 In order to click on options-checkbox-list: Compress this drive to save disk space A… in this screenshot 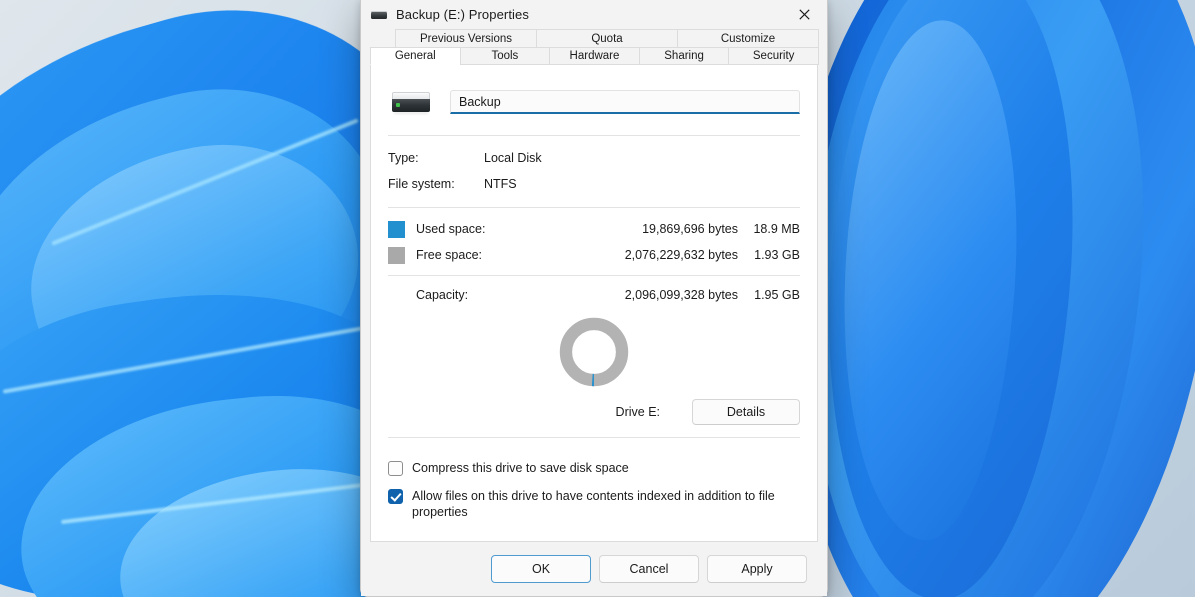, I will do `click(594, 490)`.